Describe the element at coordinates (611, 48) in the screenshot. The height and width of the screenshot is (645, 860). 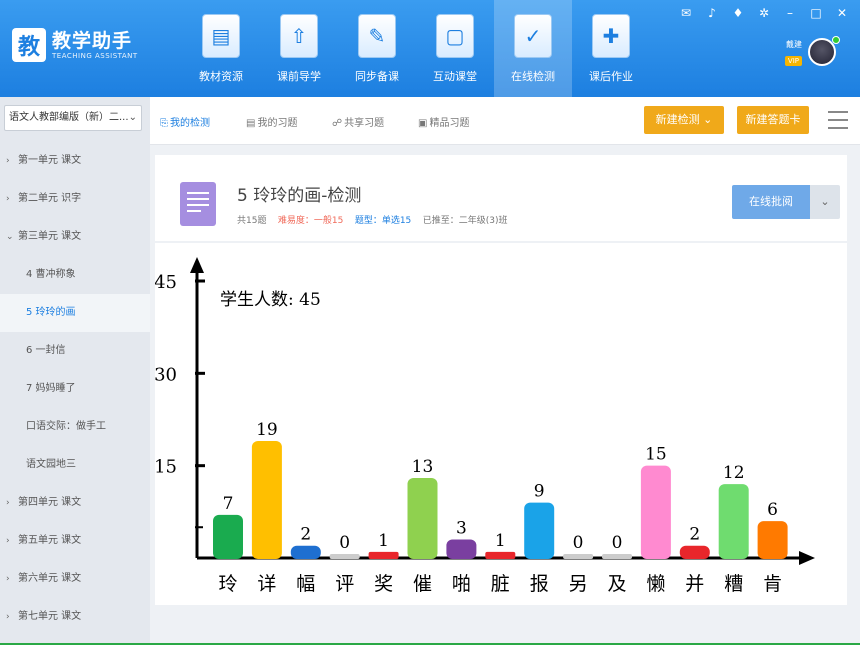
I see `nav-item-5: ✚ 课后作业` at that location.